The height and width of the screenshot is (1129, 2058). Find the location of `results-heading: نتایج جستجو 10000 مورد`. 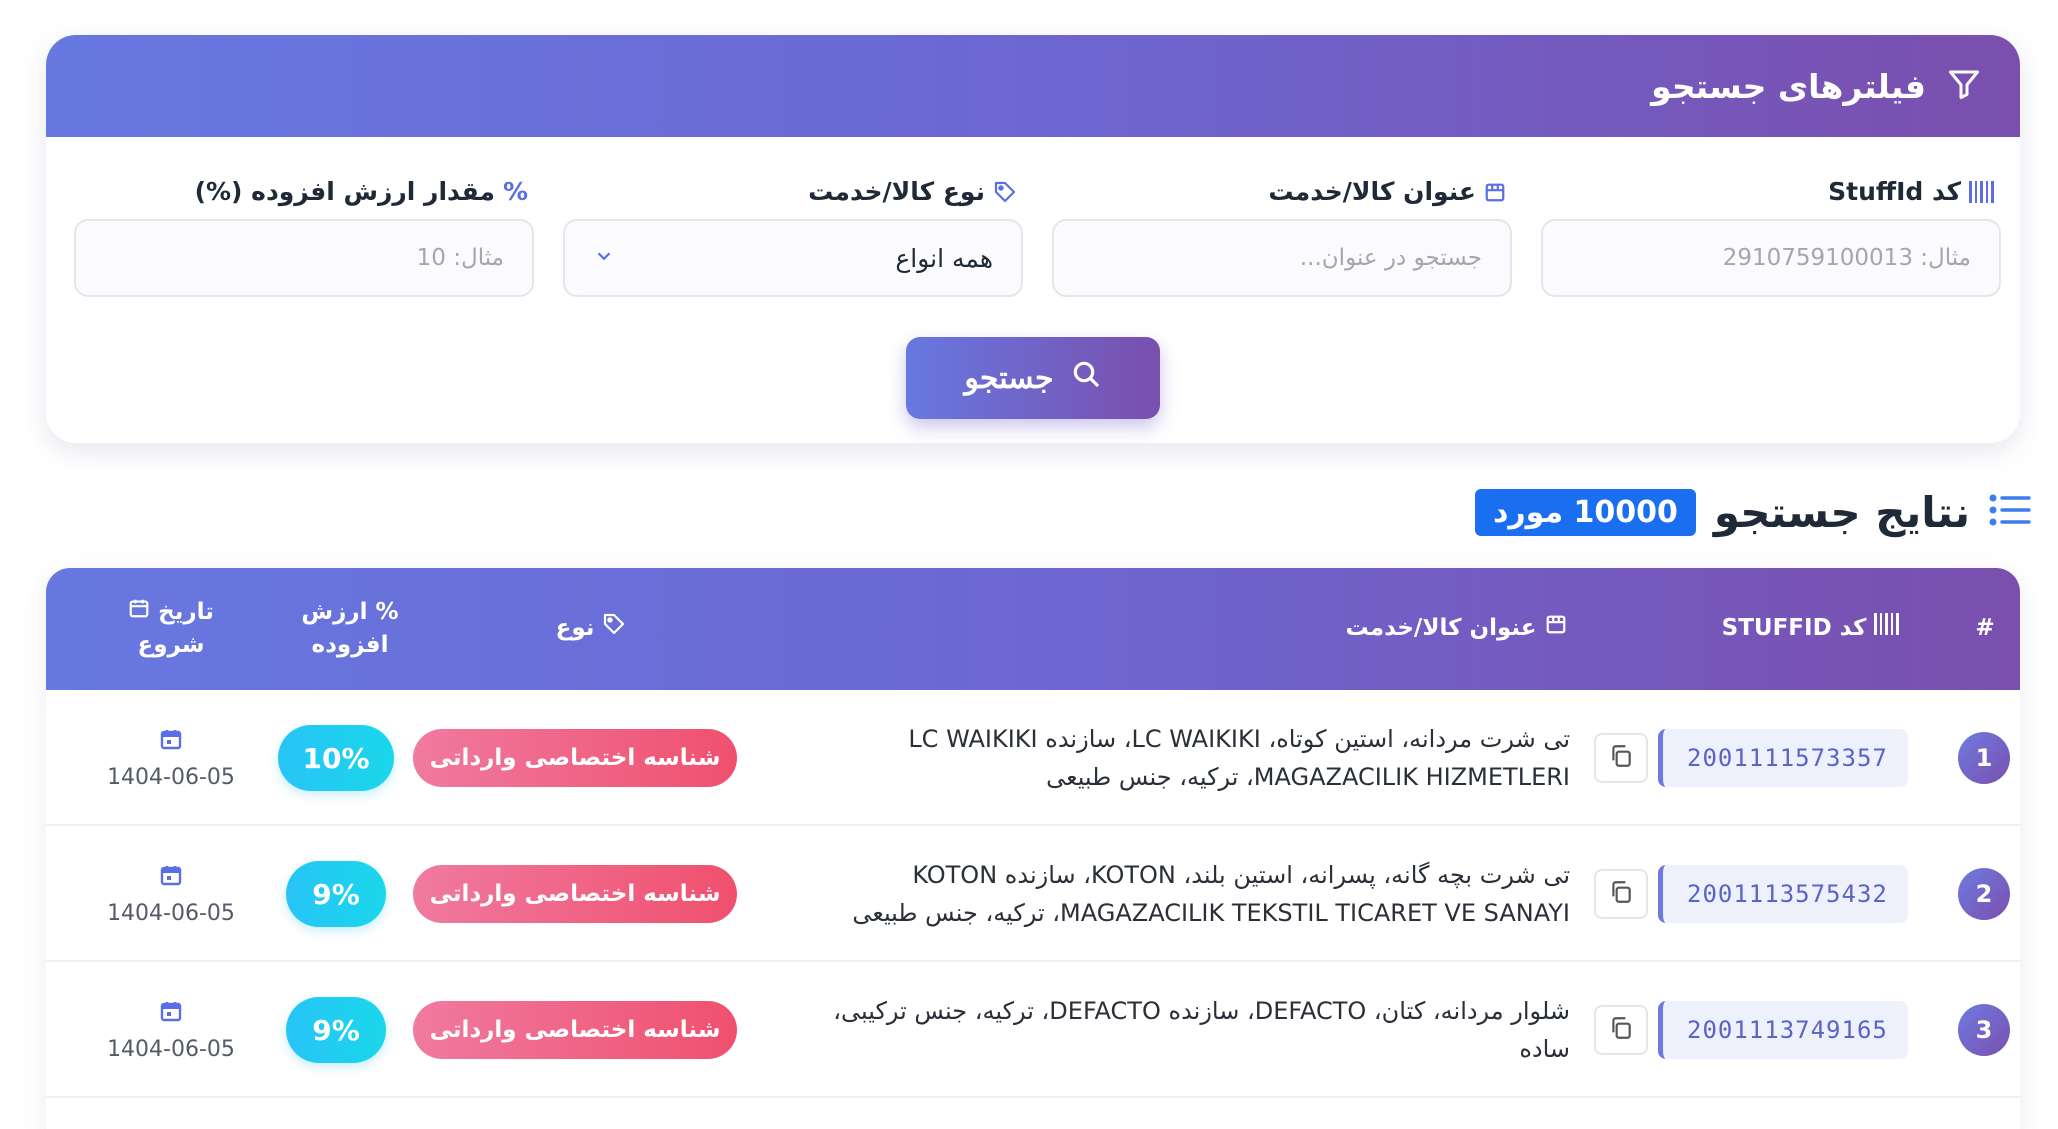

results-heading: نتایج جستجو 10000 مورد is located at coordinates (1750, 512).